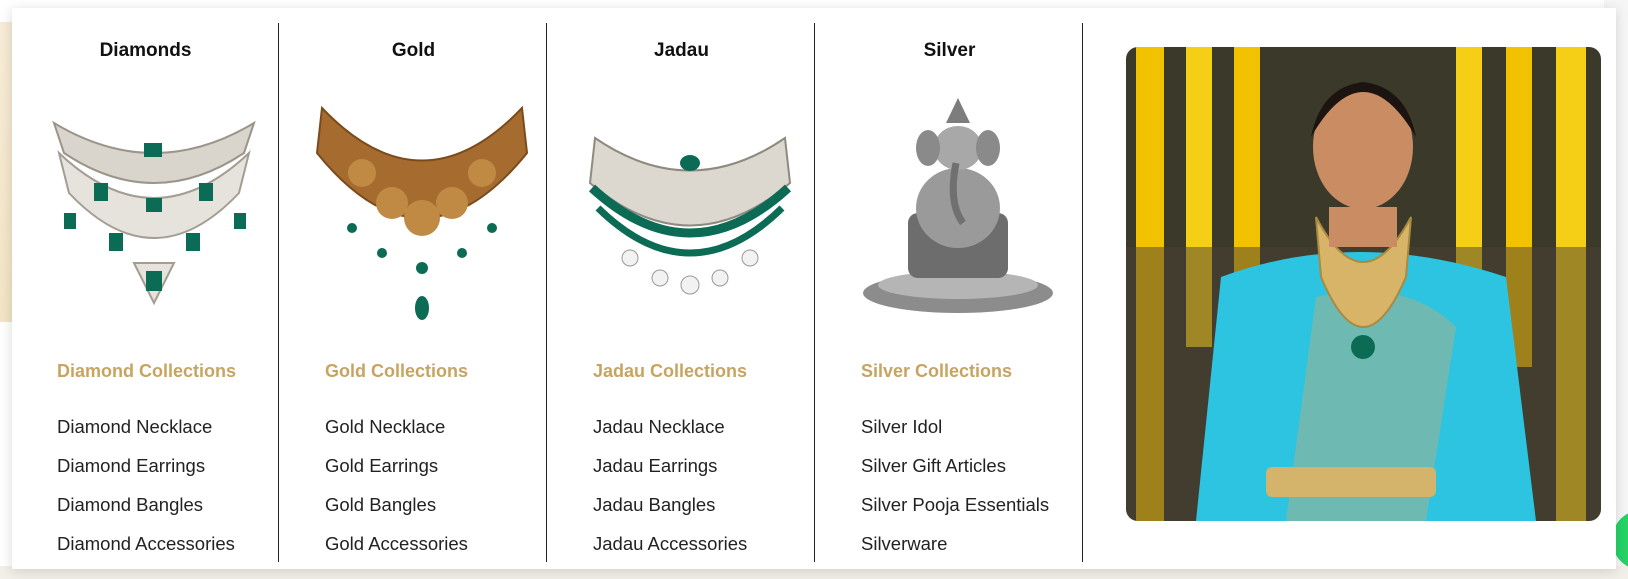 This screenshot has height=579, width=1628. I want to click on menu-item-diamond-necklace: Diamond Necklace, so click(146, 426).